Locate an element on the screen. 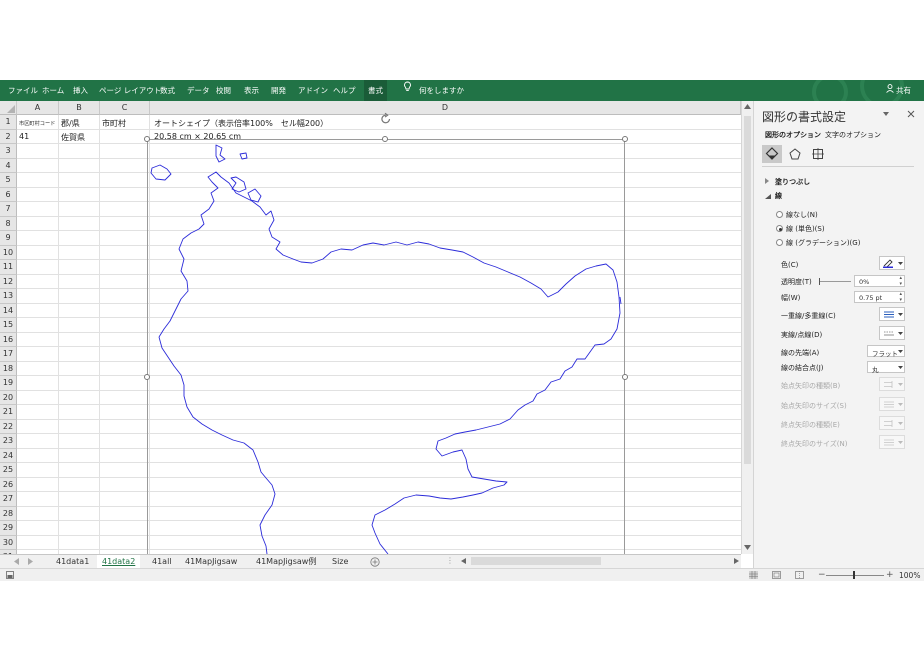  tab-data: データ is located at coordinates (198, 90).